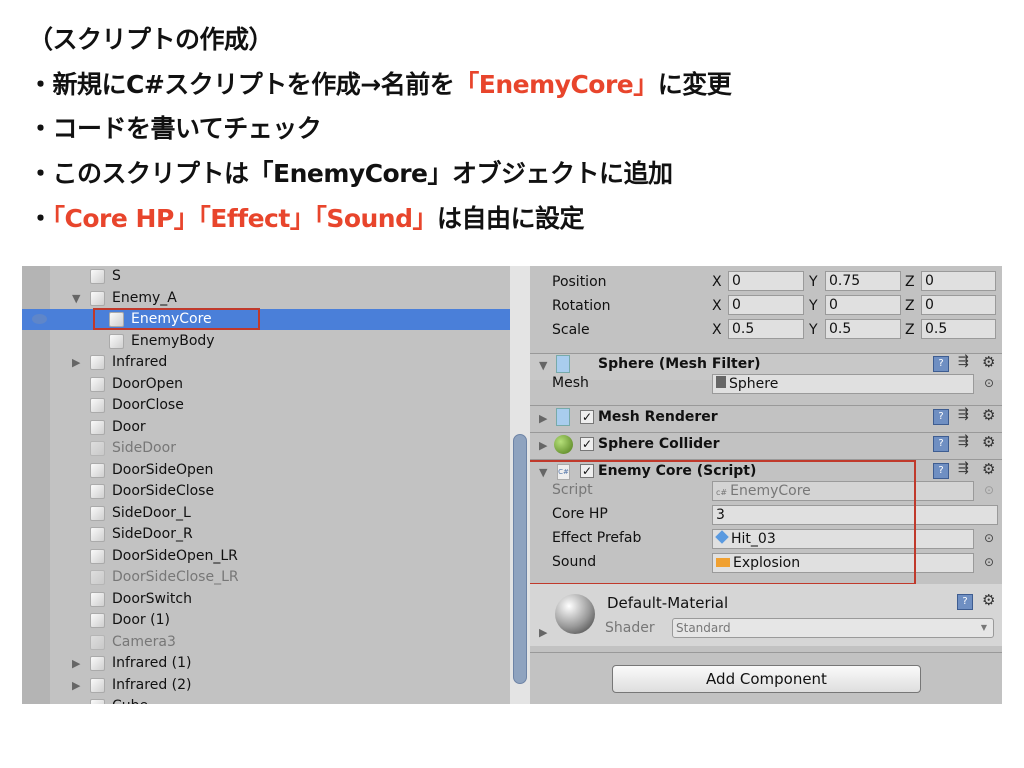  Describe the element at coordinates (266, 448) in the screenshot. I see `hierarchy-item: SideDoor` at that location.